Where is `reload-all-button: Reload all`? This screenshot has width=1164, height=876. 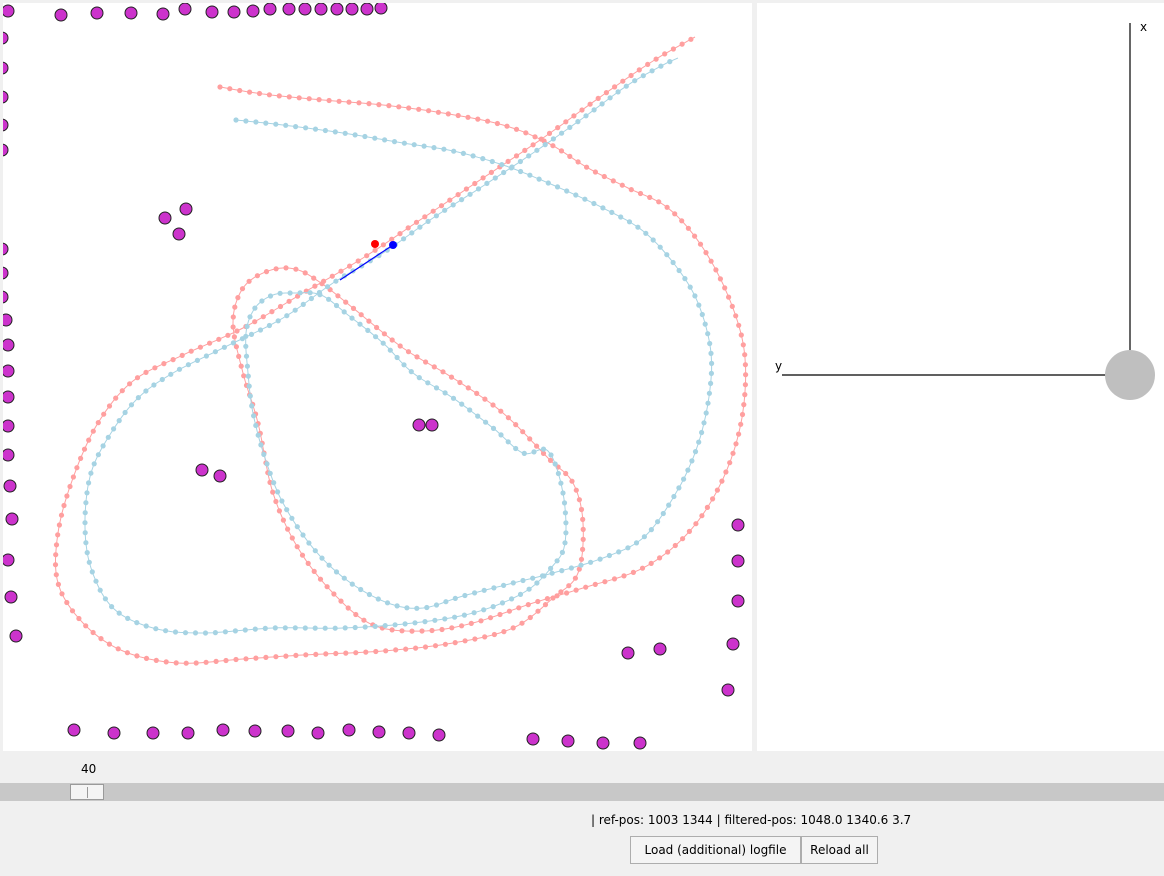 reload-all-button: Reload all is located at coordinates (839, 850).